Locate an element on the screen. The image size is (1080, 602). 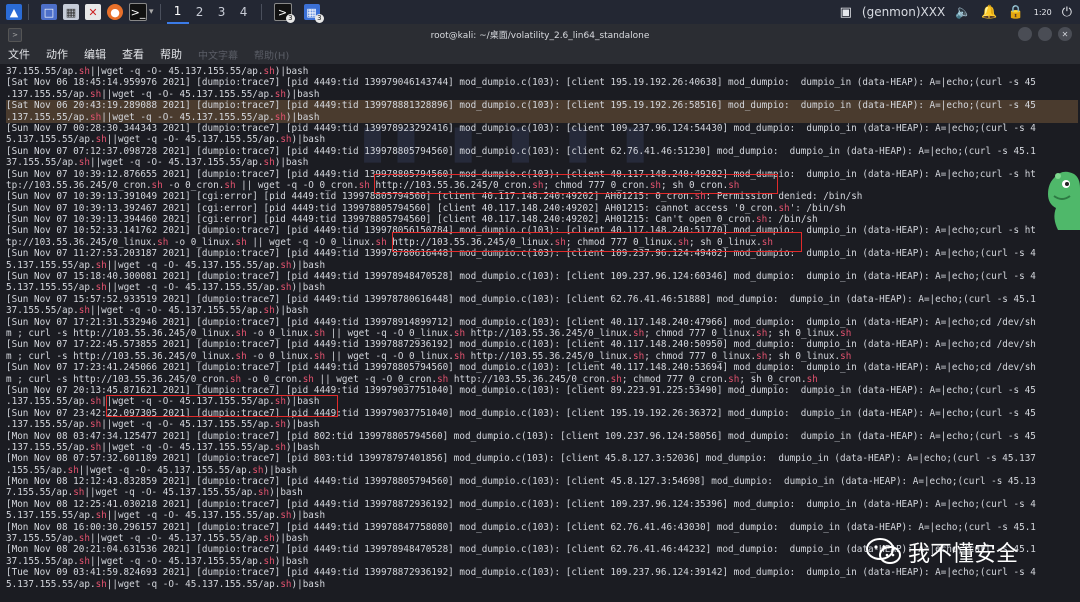
menu-item: 编辑 is located at coordinates (95, 54).